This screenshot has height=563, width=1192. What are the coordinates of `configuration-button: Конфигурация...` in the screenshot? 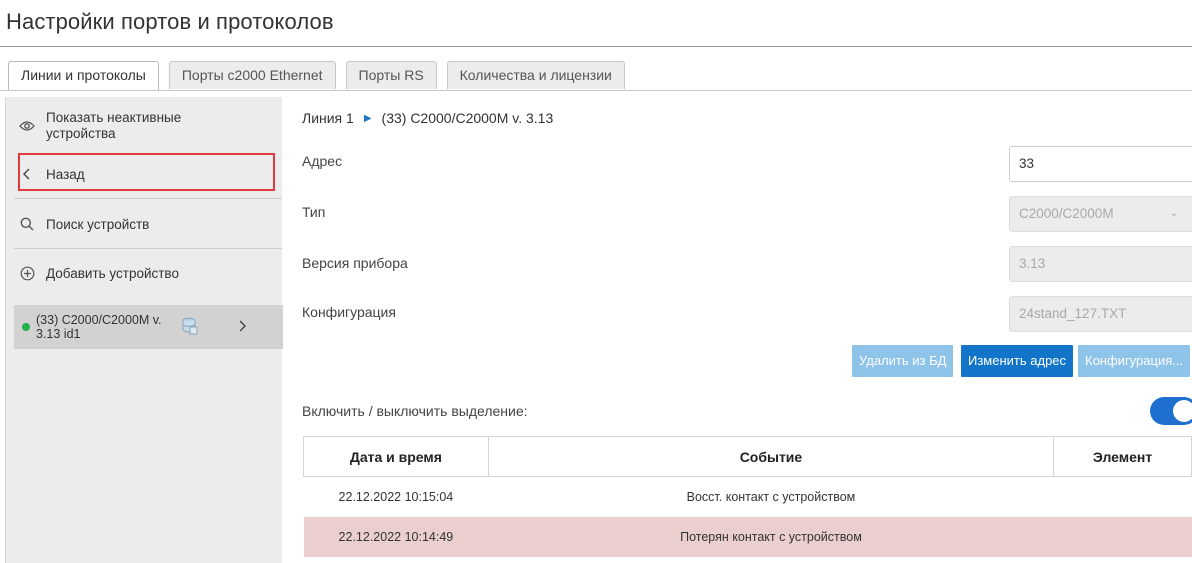 It's located at (1134, 361).